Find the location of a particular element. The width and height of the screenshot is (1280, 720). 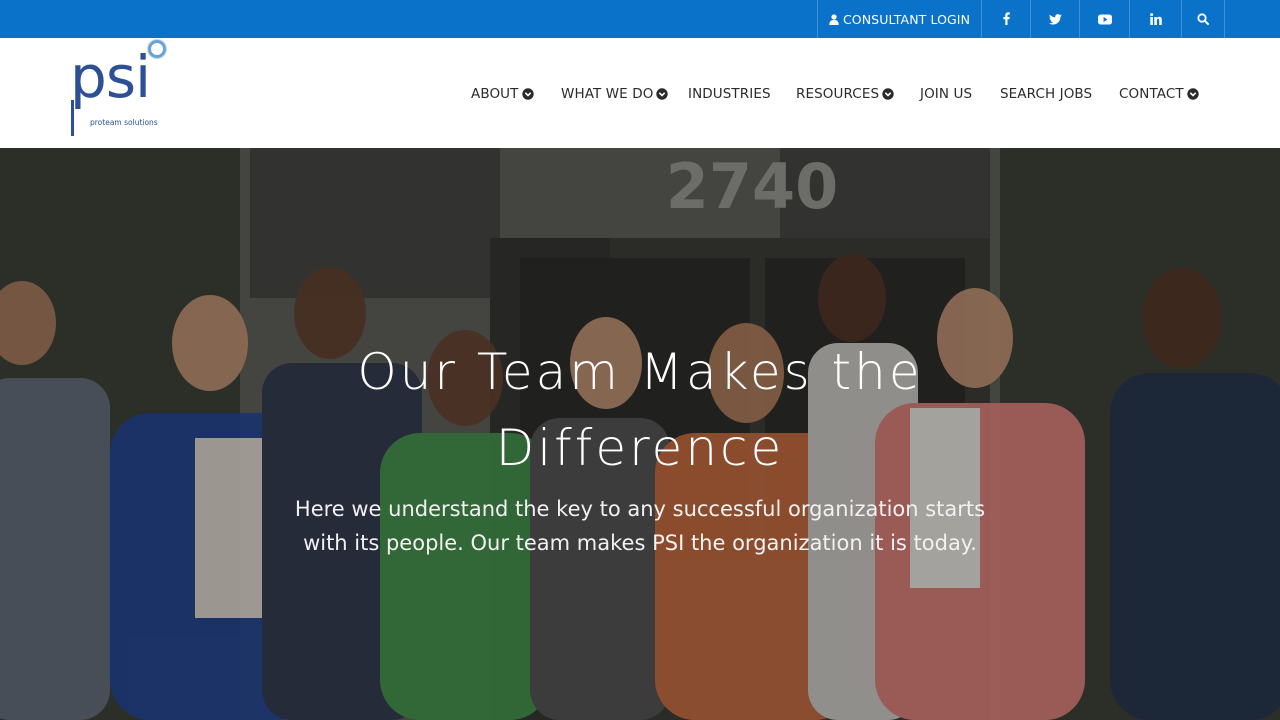

logo-wordmark: psi is located at coordinates (110, 77).